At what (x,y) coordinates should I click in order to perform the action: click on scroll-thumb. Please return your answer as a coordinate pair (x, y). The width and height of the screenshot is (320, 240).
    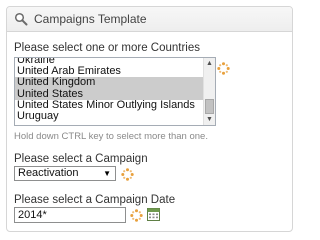
    Looking at the image, I should click on (209, 106).